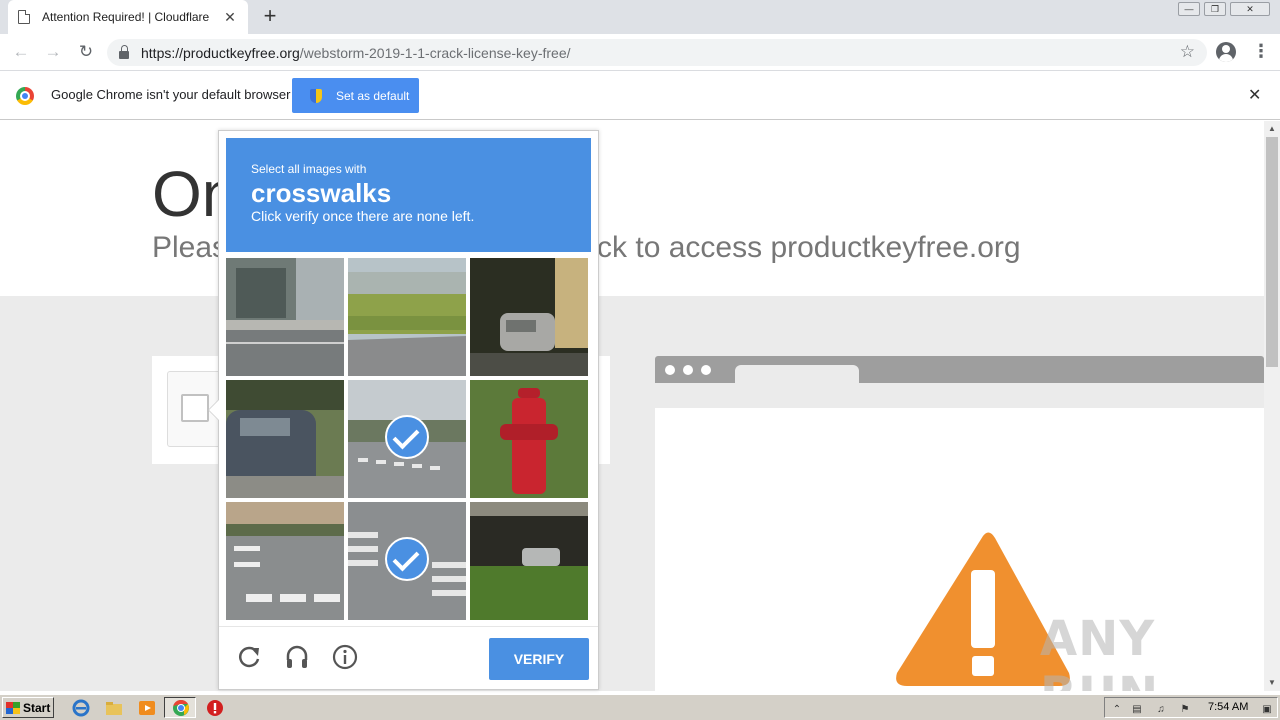 The image size is (1280, 720). I want to click on windows-logo-icon, so click(13, 707).